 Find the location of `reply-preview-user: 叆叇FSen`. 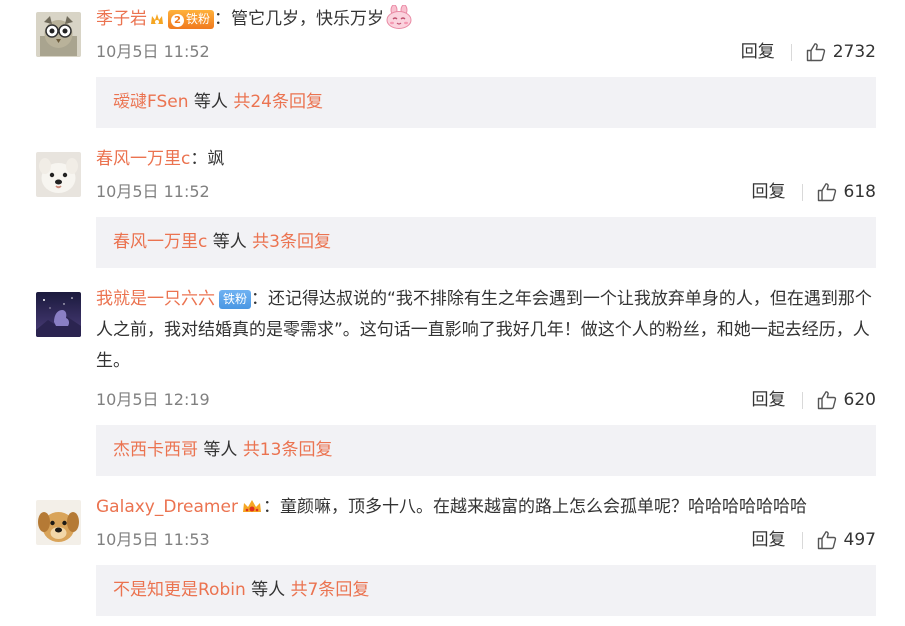

reply-preview-user: 叆叇FSen is located at coordinates (151, 102).